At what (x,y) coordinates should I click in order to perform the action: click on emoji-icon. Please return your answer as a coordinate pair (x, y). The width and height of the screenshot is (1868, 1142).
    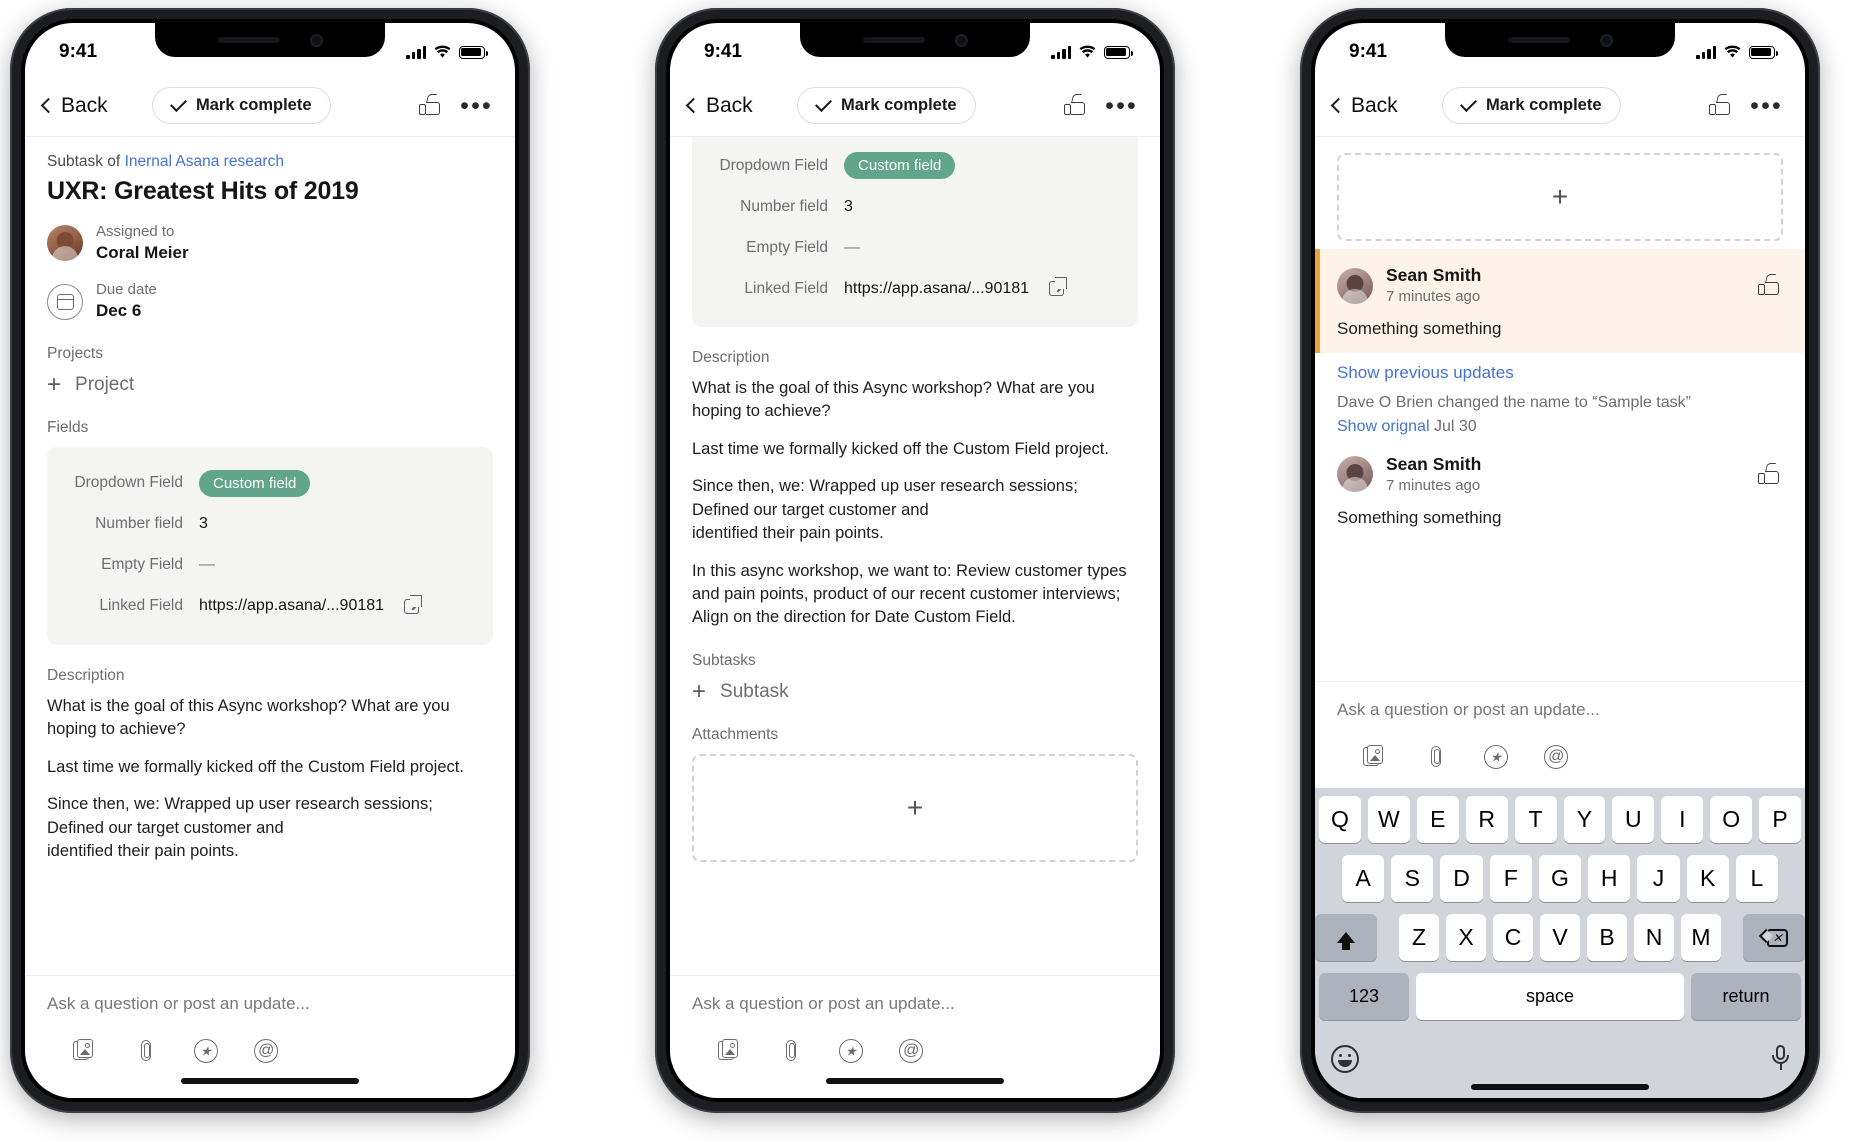
    Looking at the image, I should click on (1345, 1059).